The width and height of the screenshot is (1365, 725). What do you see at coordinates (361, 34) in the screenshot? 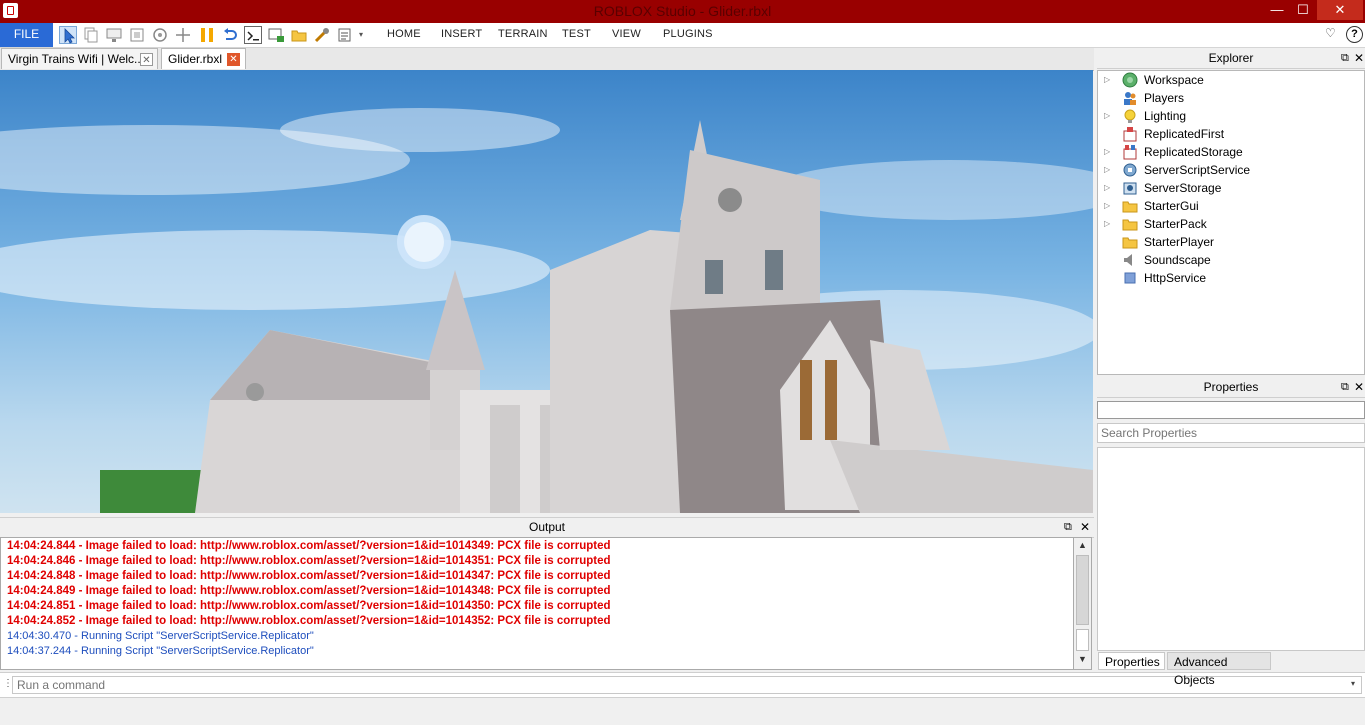
I see `toolbar-overflow-icon: ▾` at bounding box center [361, 34].